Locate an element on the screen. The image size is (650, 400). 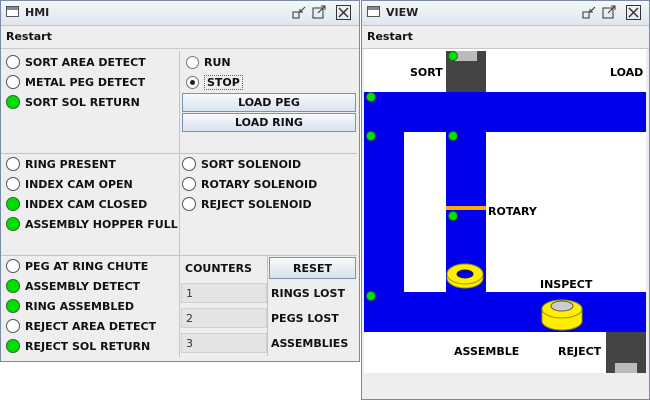
view-title: VIEW is located at coordinates (402, 12).